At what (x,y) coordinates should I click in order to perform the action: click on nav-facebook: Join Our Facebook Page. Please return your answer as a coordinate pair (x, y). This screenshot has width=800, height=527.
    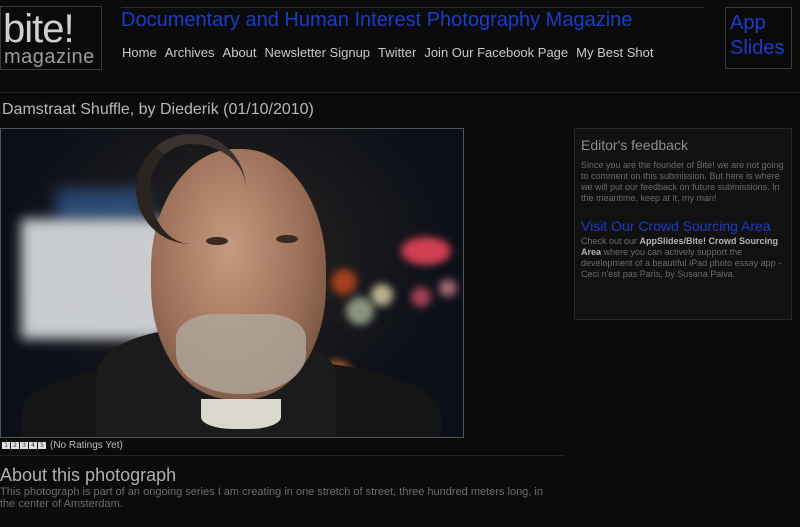
    Looking at the image, I should click on (496, 52).